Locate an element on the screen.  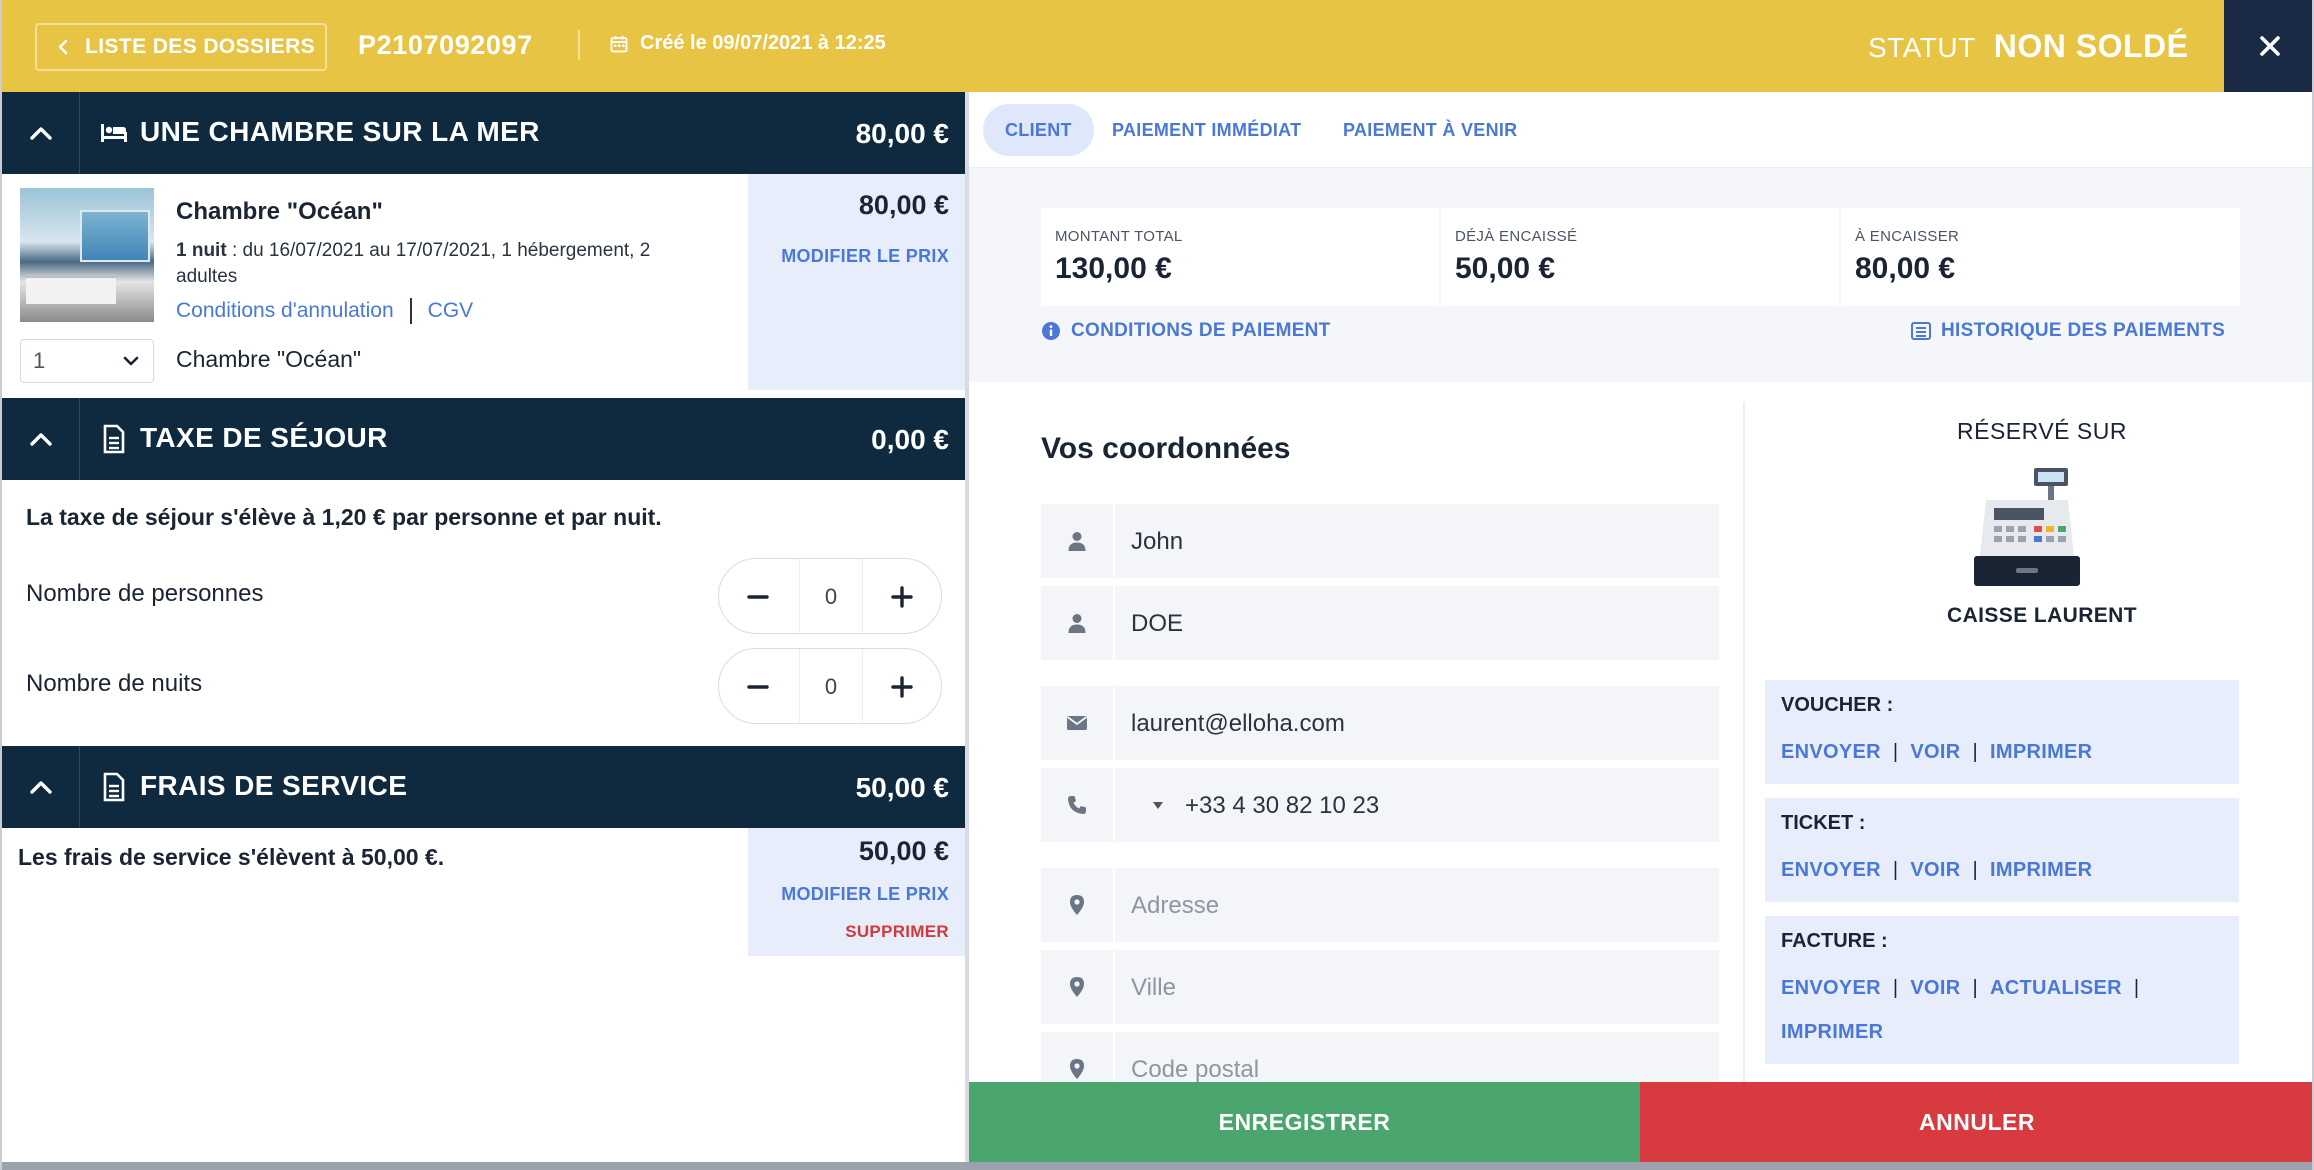
background-strip is located at coordinates (1157, 1166).